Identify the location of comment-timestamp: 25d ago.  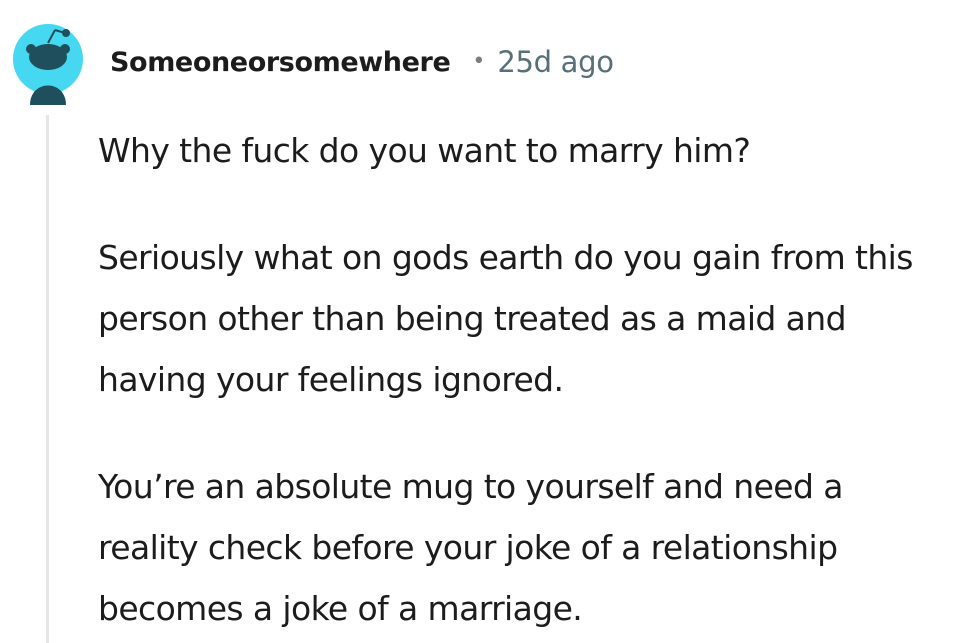
(555, 62).